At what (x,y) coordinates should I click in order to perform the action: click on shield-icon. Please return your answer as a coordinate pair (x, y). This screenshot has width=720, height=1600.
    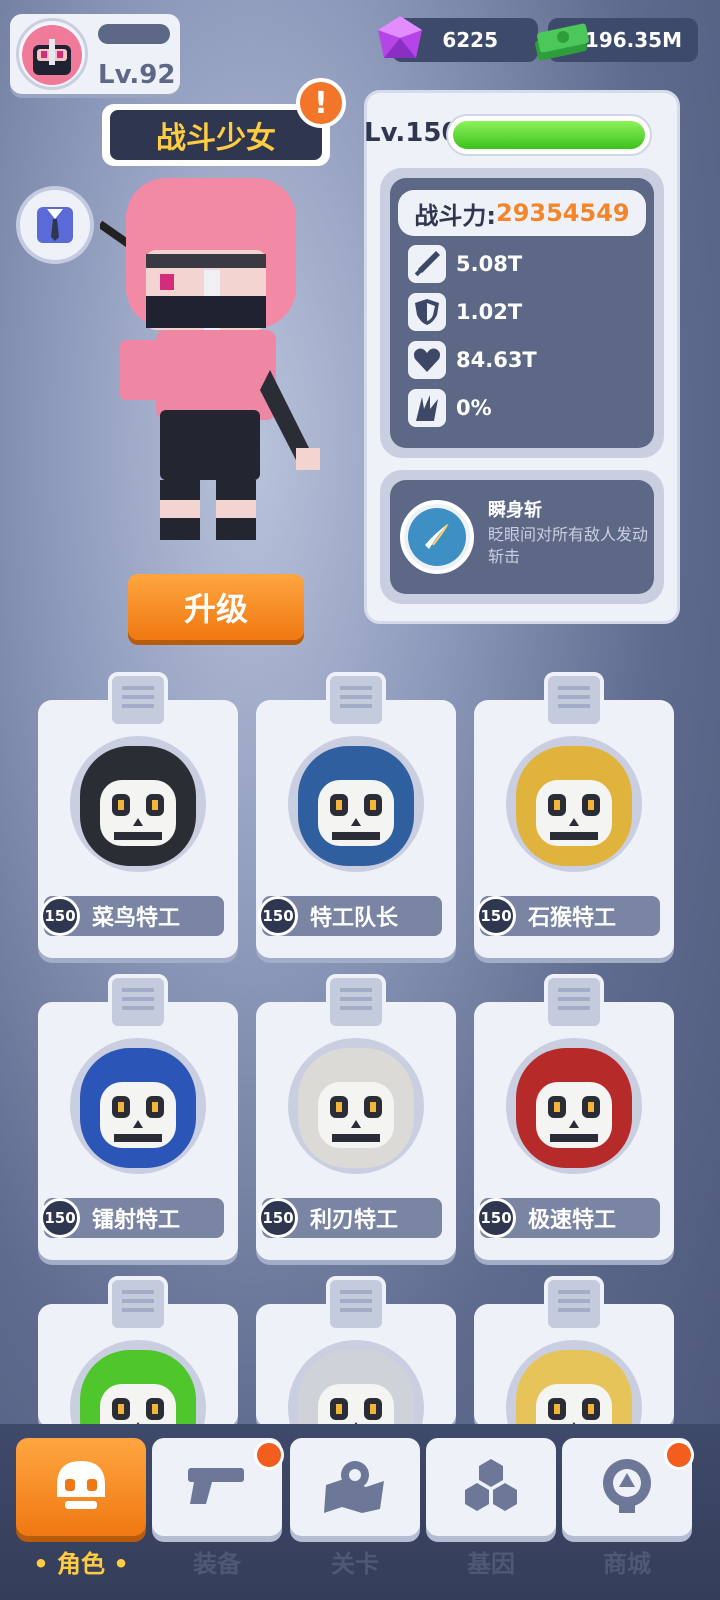
    Looking at the image, I should click on (427, 312).